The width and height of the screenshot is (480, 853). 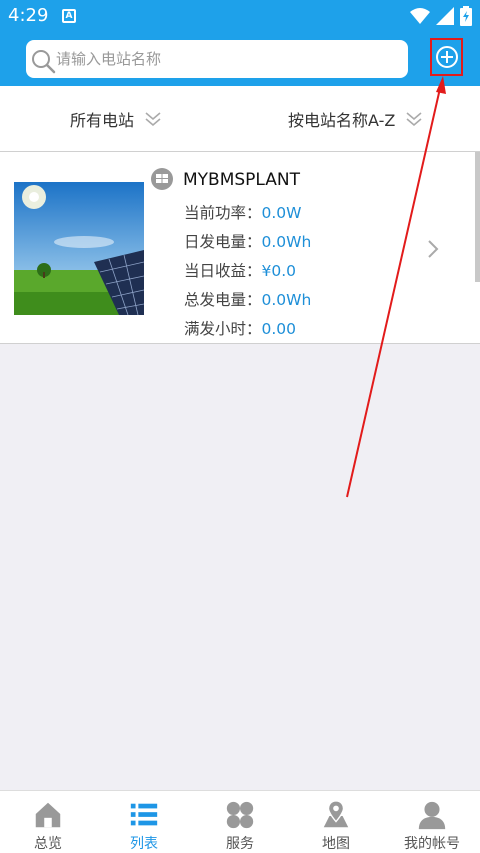 I want to click on metric-label: 总发电量：, so click(x=223, y=300).